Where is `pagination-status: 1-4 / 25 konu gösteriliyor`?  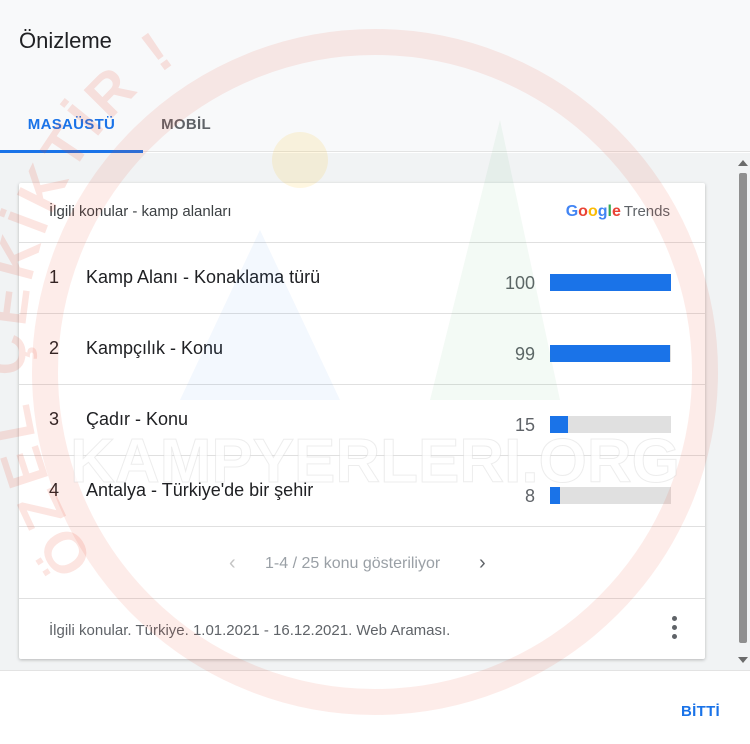 pagination-status: 1-4 / 25 konu gösteriliyor is located at coordinates (353, 563).